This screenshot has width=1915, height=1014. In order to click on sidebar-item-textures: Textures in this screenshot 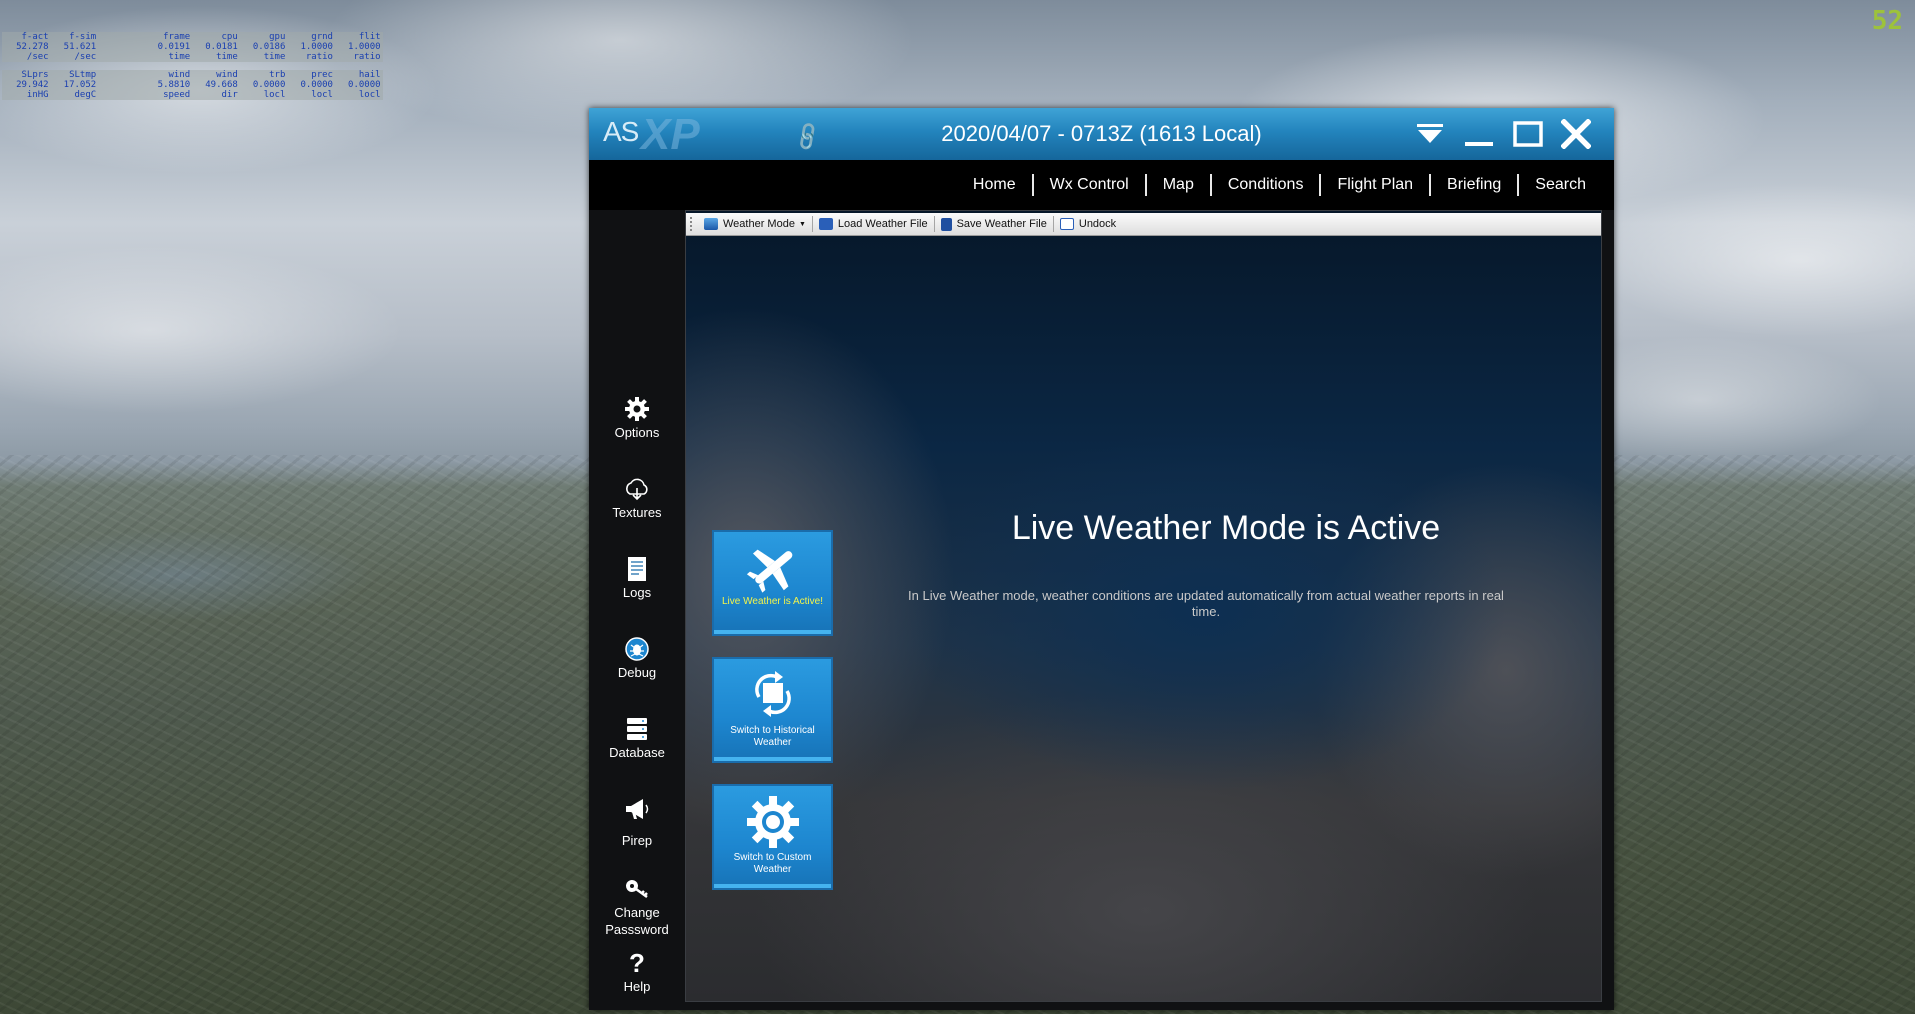, I will do `click(637, 498)`.